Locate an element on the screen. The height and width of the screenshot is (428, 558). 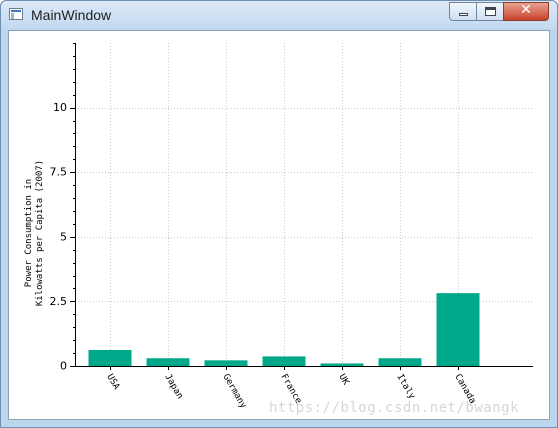
bar-japan is located at coordinates (168, 362).